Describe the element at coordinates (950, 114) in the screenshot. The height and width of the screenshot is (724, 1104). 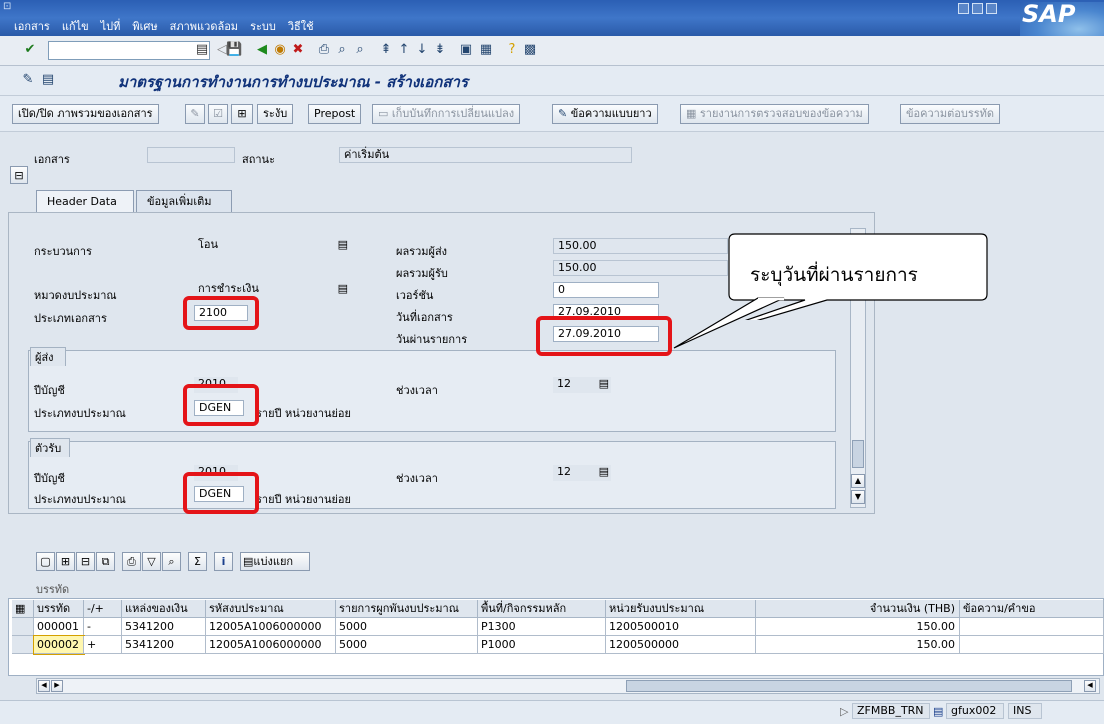
I see `line-text-button: ข้อความต่อบรรทัด` at that location.